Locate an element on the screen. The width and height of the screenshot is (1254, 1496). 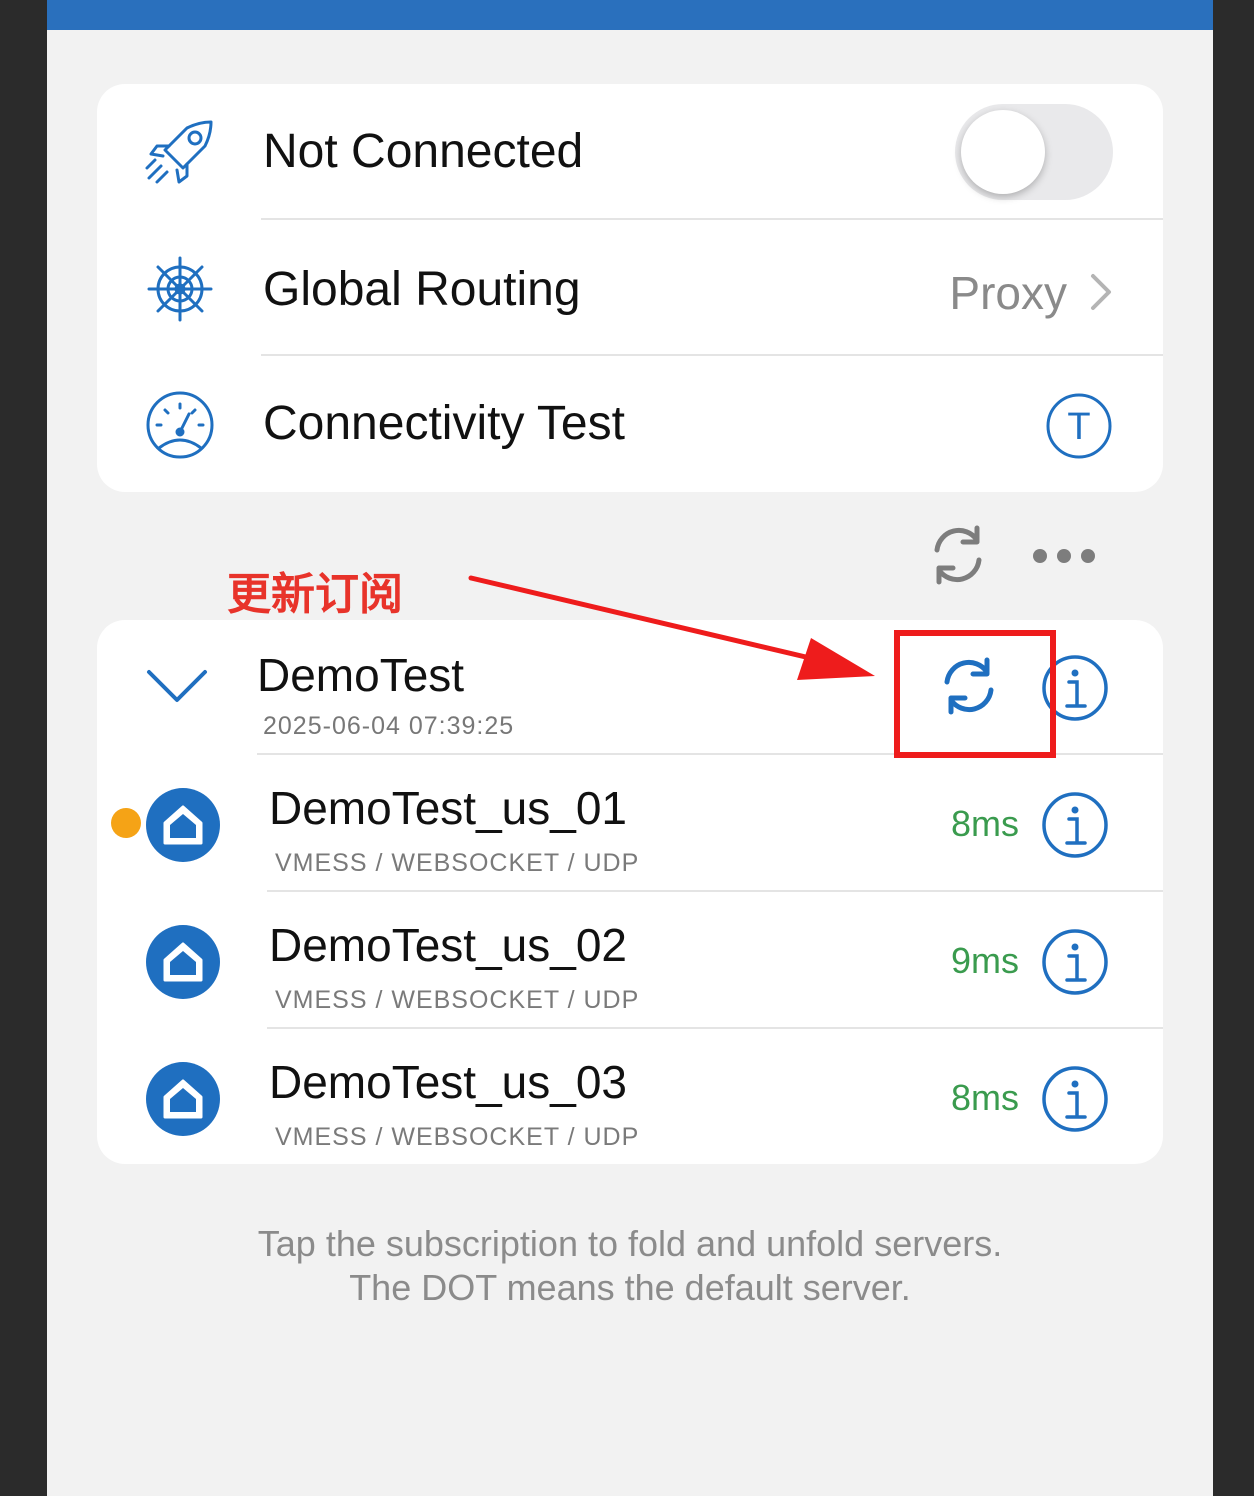
annotation-label: 更新订阅 is located at coordinates (315, 594).